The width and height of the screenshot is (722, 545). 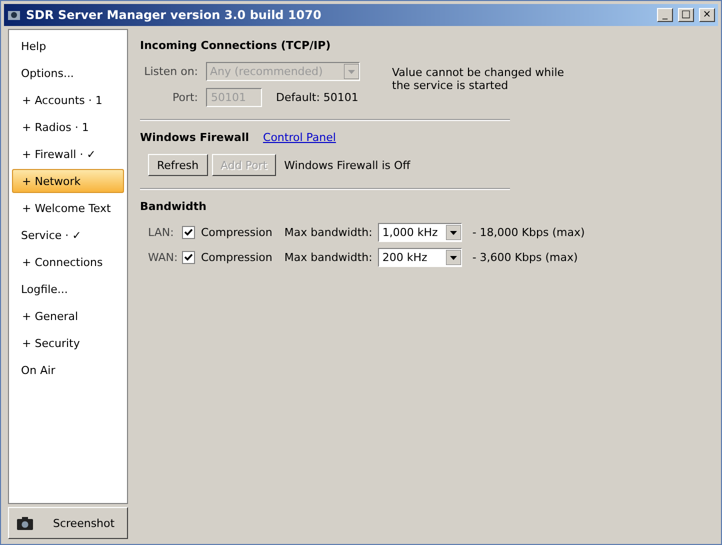 I want to click on sidebar-item: + Firewall · ✓, so click(x=68, y=154).